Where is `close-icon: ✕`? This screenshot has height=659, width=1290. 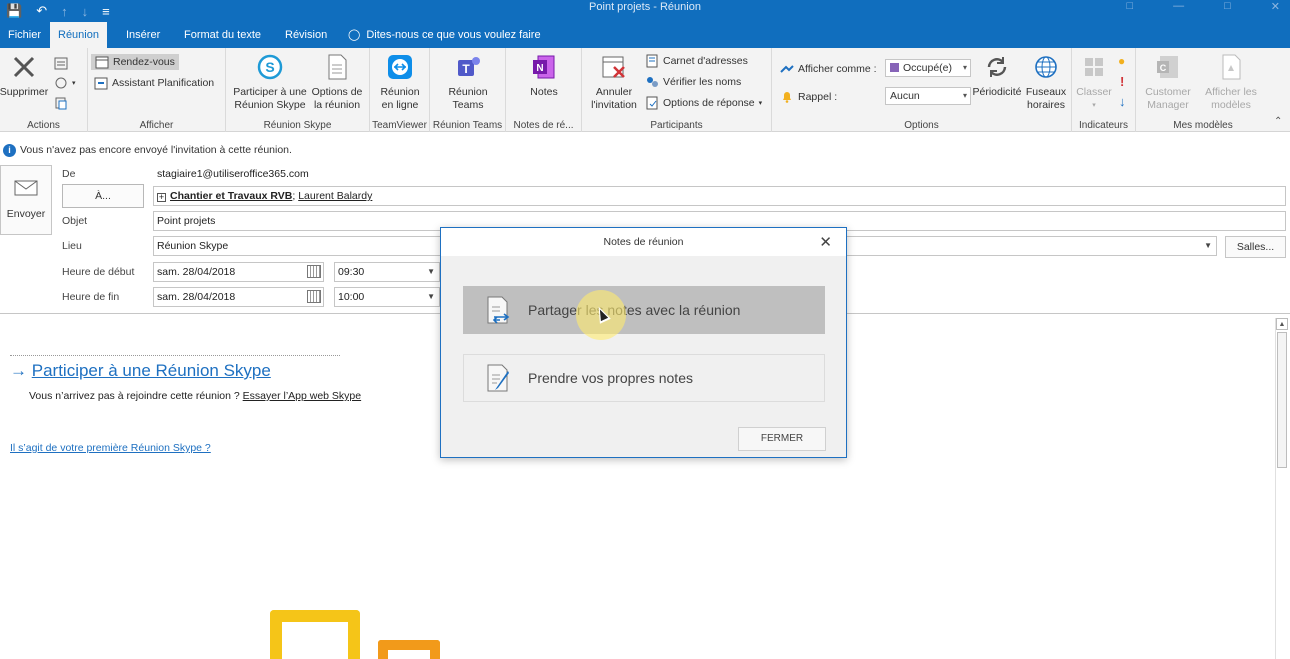 close-icon: ✕ is located at coordinates (825, 242).